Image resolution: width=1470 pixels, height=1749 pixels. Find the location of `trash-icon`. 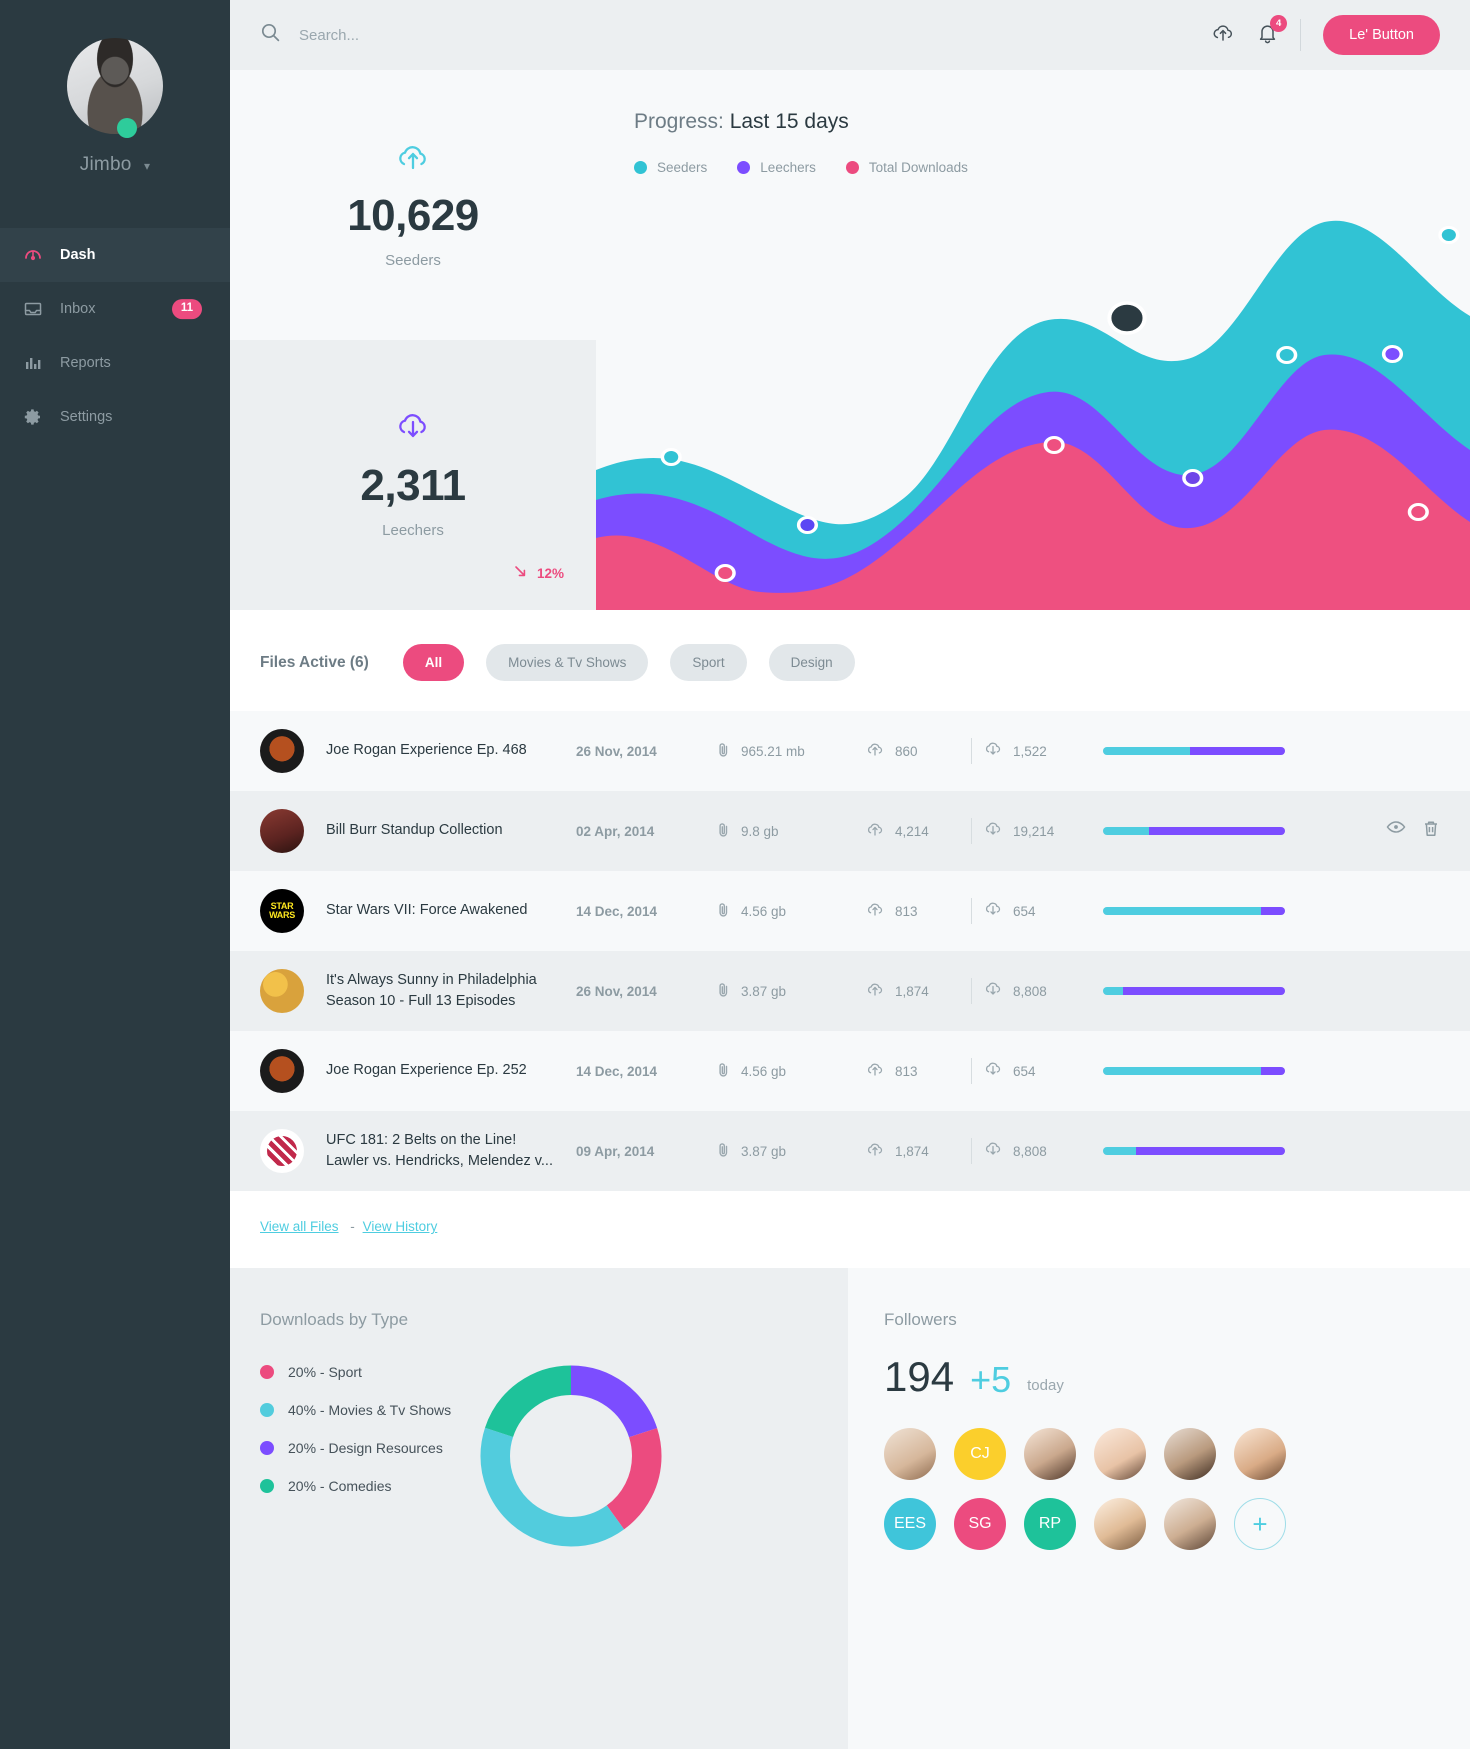

trash-icon is located at coordinates (1431, 831).